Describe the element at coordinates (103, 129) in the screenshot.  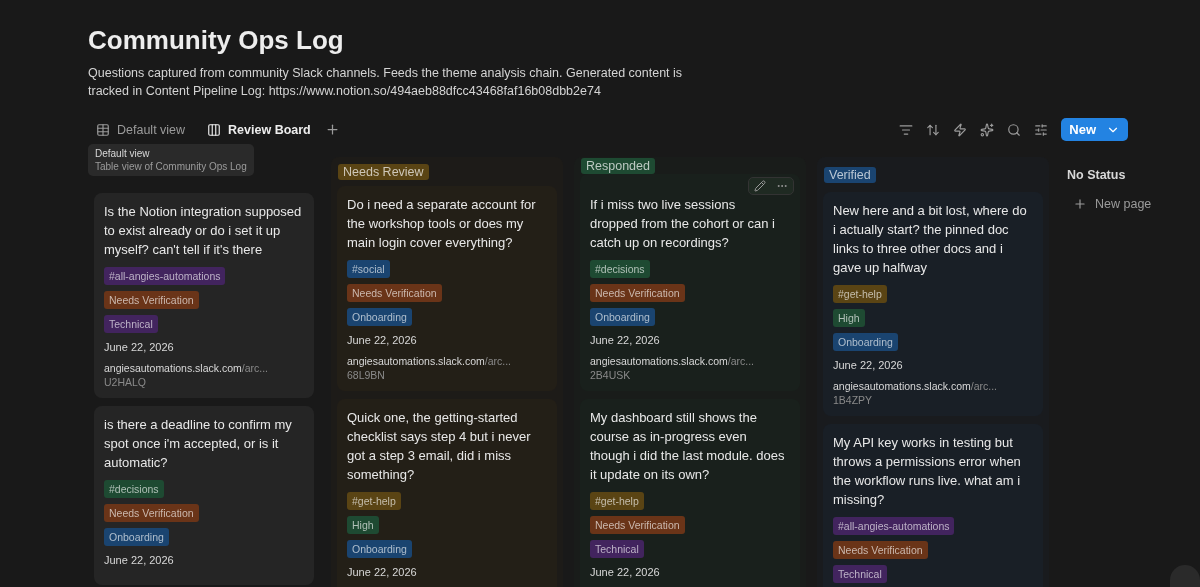
I see `table-icon` at that location.